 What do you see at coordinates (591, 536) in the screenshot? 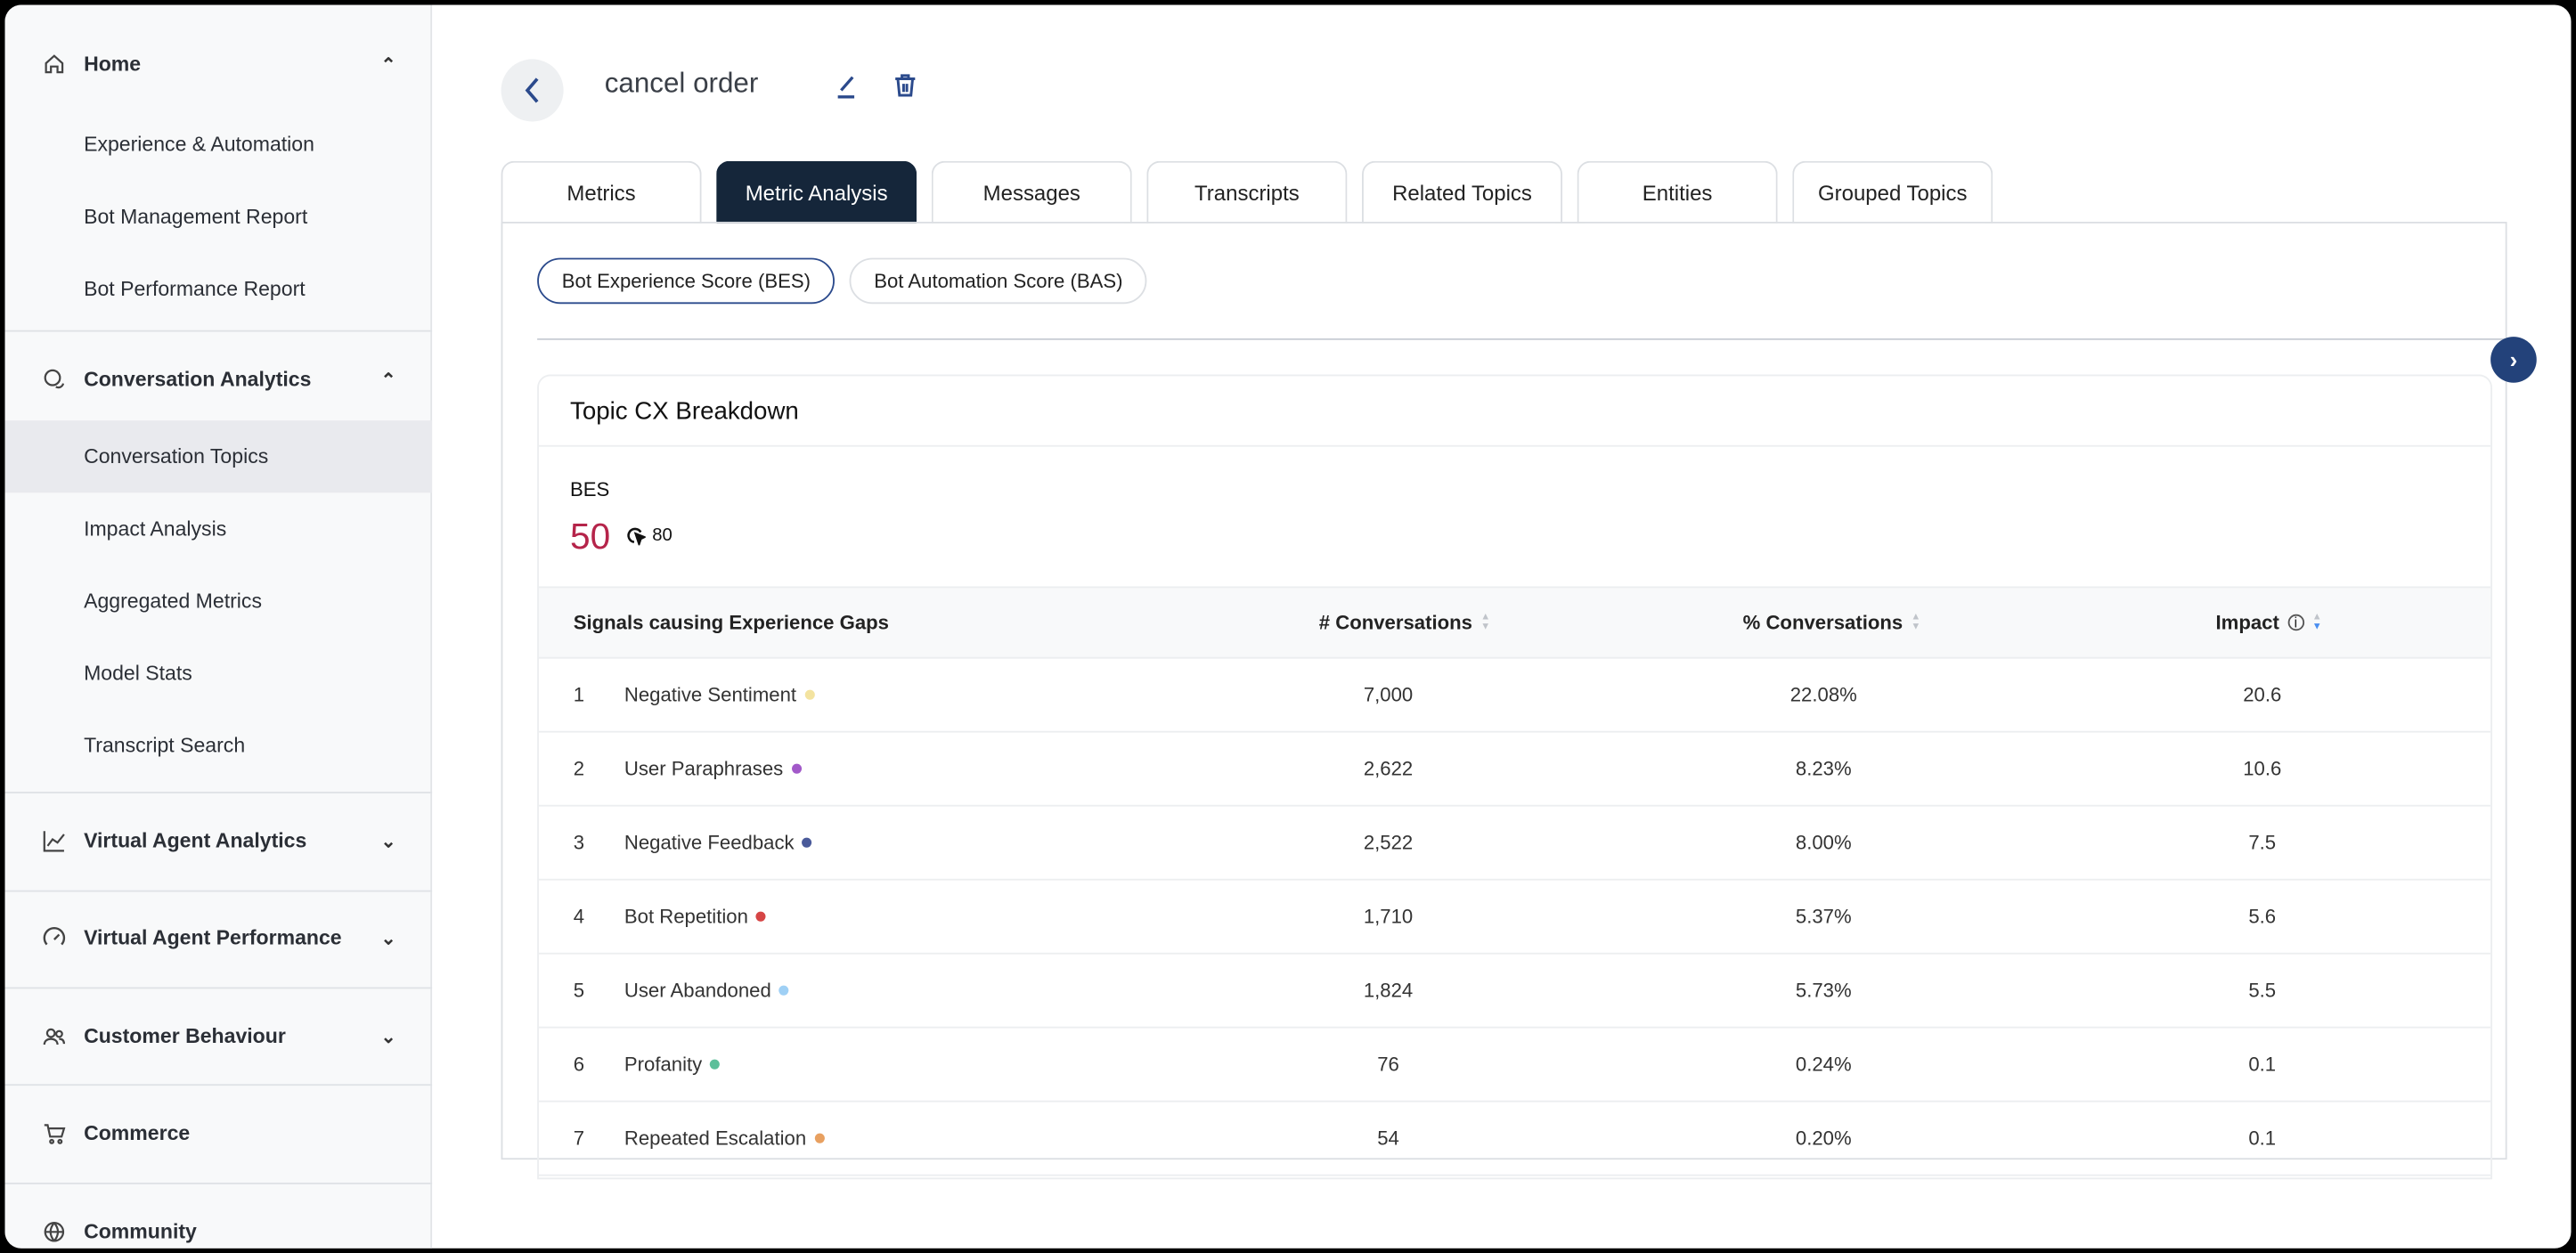
I see `bes-value: 50` at bounding box center [591, 536].